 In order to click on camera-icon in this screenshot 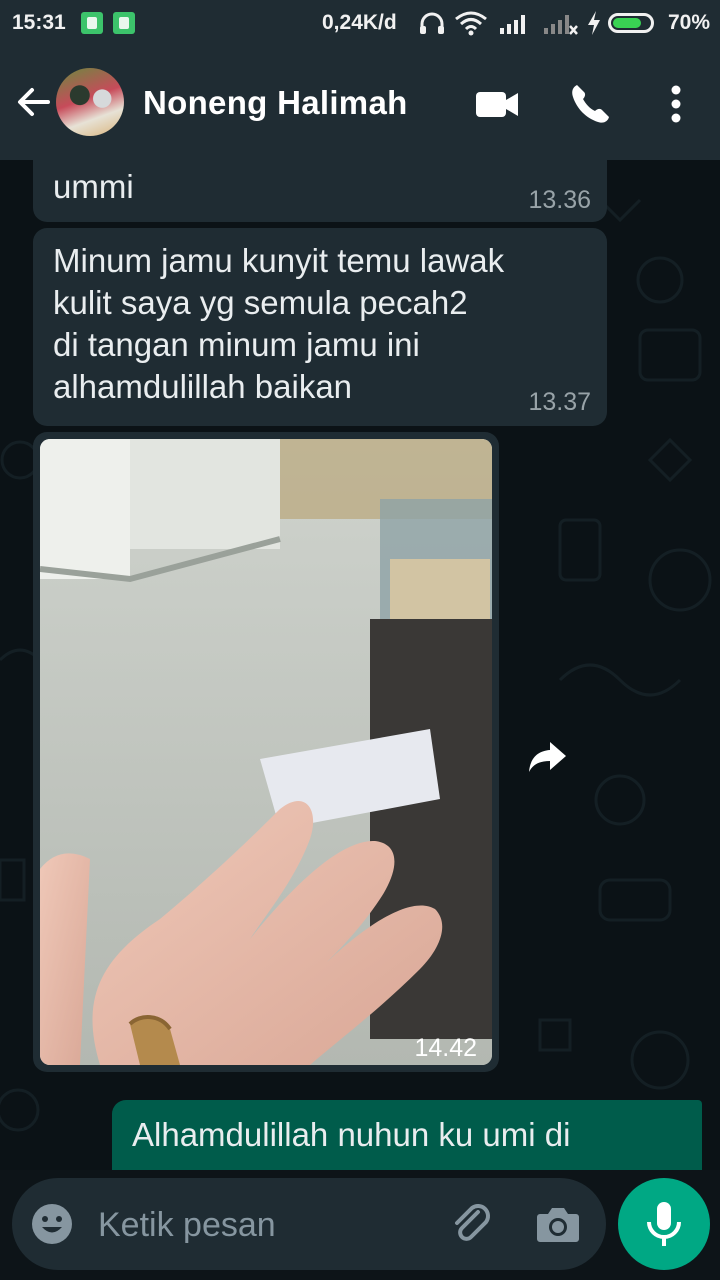, I will do `click(558, 1224)`.